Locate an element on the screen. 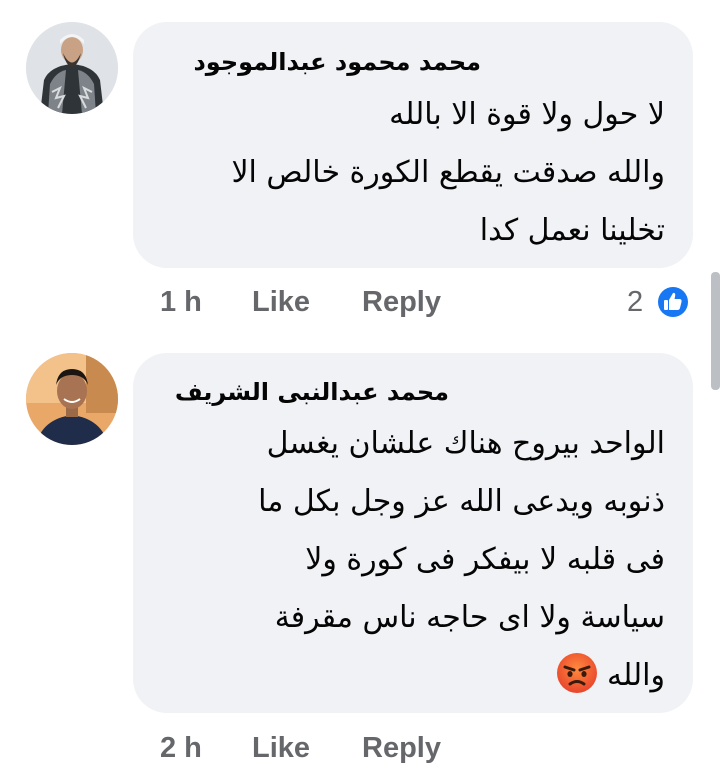  comment-line: سياسة ولا اى حاجه ناس مقرفة is located at coordinates (469, 617).